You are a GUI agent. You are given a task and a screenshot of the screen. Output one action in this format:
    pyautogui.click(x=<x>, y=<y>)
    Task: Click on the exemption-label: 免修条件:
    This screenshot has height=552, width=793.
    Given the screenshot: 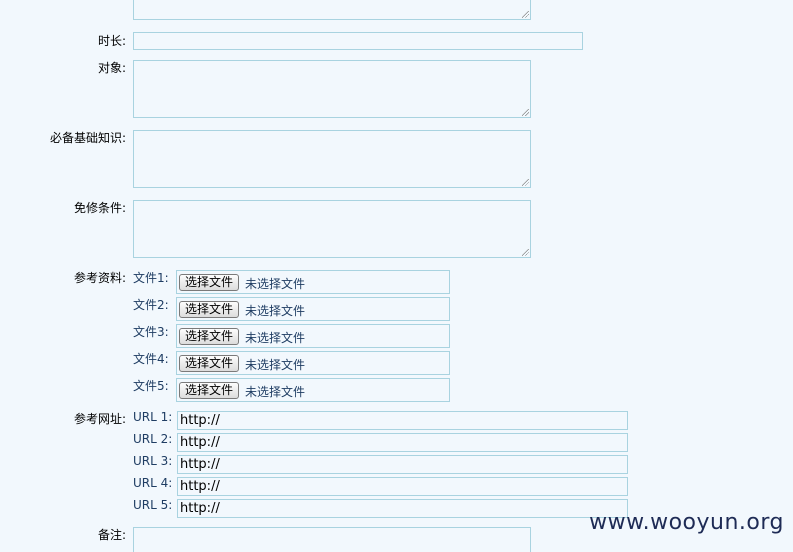 What is the action you would take?
    pyautogui.click(x=99, y=208)
    